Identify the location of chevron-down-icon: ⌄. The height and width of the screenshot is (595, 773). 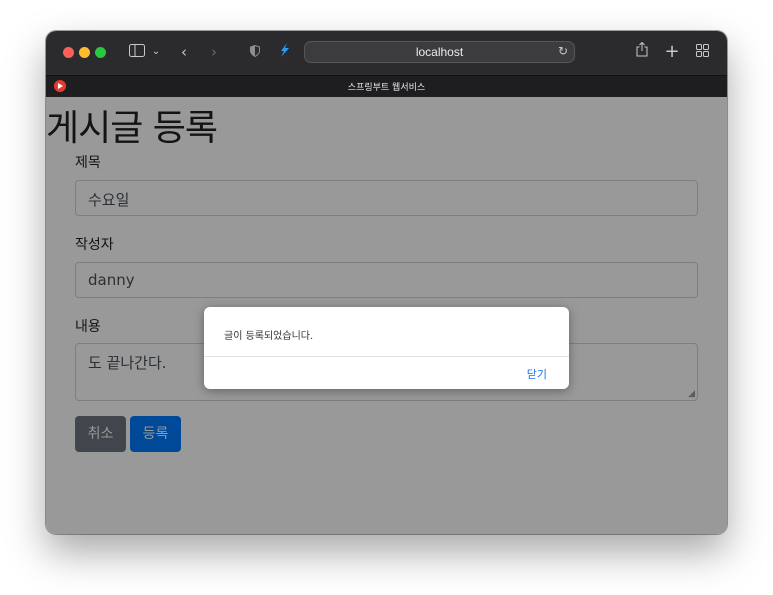
(156, 52).